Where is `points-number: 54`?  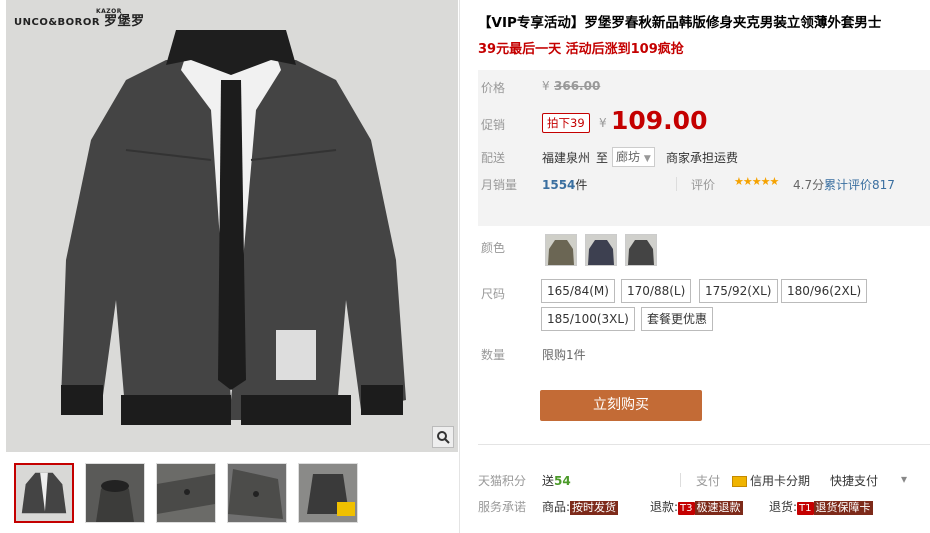
points-number: 54 is located at coordinates (562, 481).